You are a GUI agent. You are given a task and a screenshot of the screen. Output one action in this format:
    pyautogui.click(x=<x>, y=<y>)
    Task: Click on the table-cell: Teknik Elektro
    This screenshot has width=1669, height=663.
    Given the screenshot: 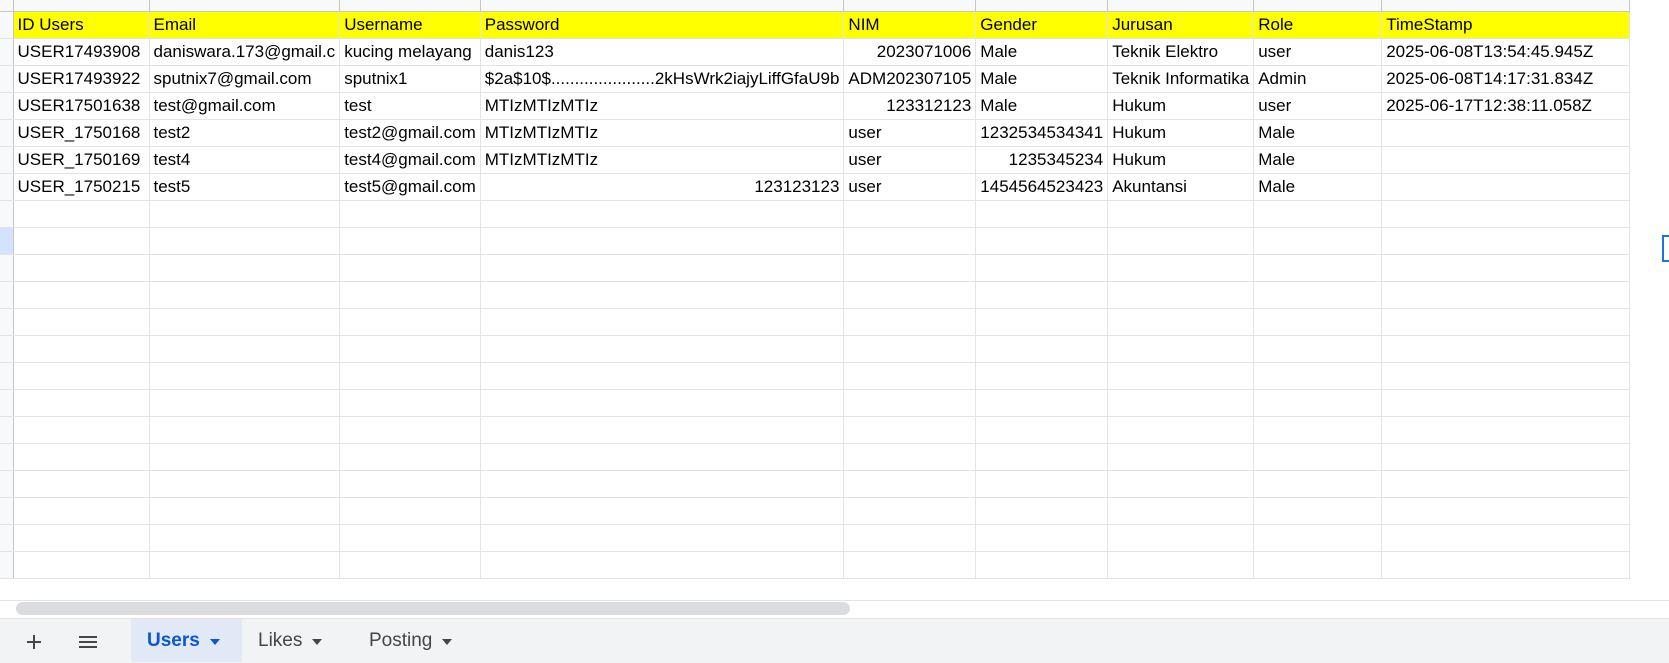 What is the action you would take?
    pyautogui.click(x=1181, y=52)
    